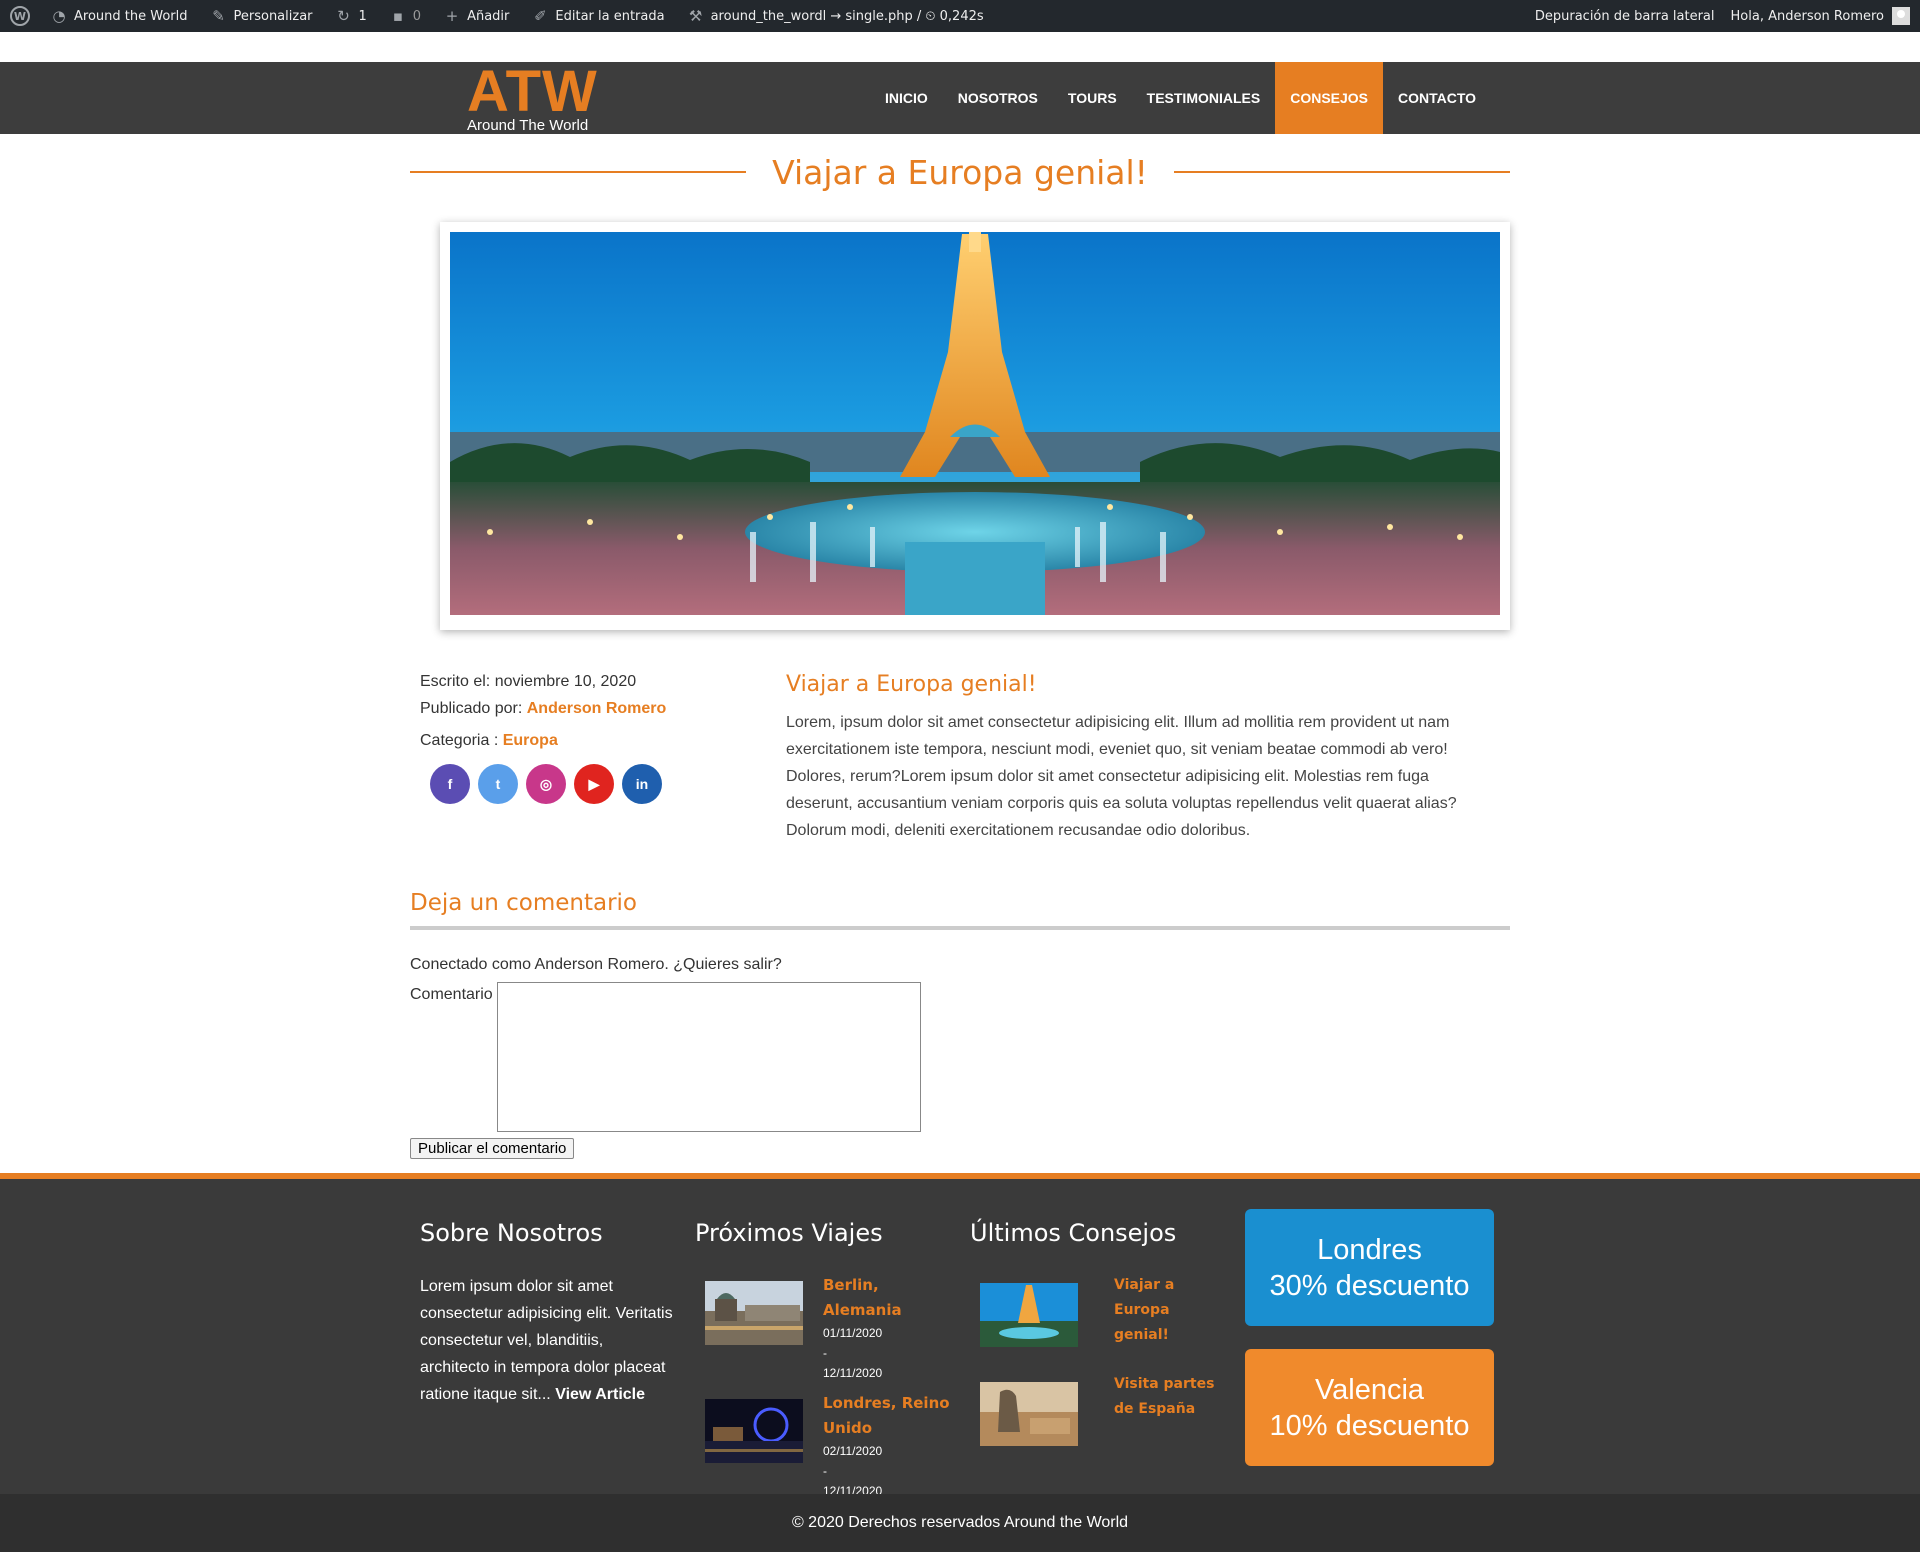 The width and height of the screenshot is (1920, 1552). Describe the element at coordinates (118, 16) in the screenshot. I see `admin-site-link: ◔ Around the World` at that location.